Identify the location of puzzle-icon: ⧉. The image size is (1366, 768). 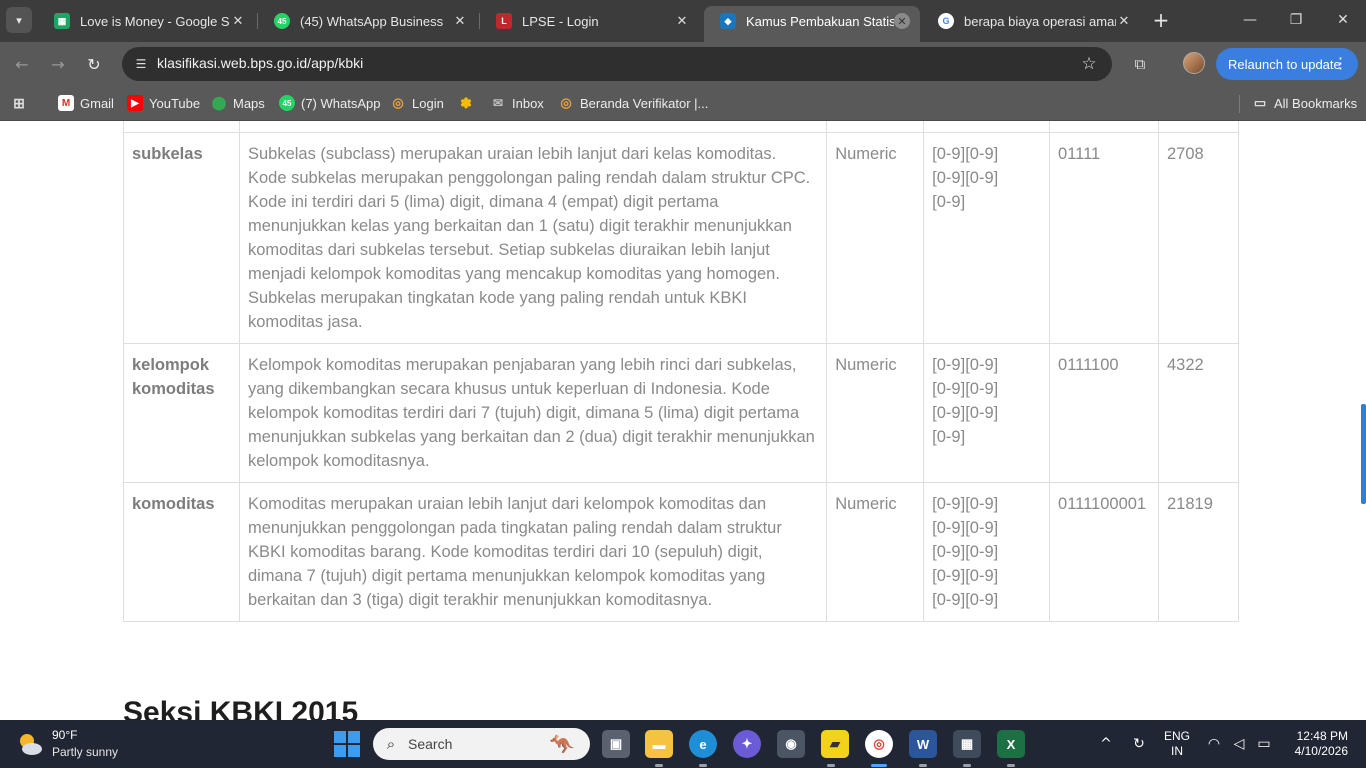
(1140, 64).